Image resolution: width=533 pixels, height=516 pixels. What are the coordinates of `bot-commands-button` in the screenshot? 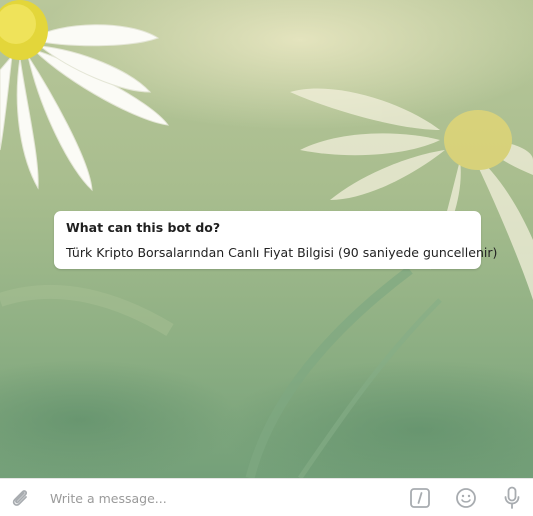 It's located at (420, 497).